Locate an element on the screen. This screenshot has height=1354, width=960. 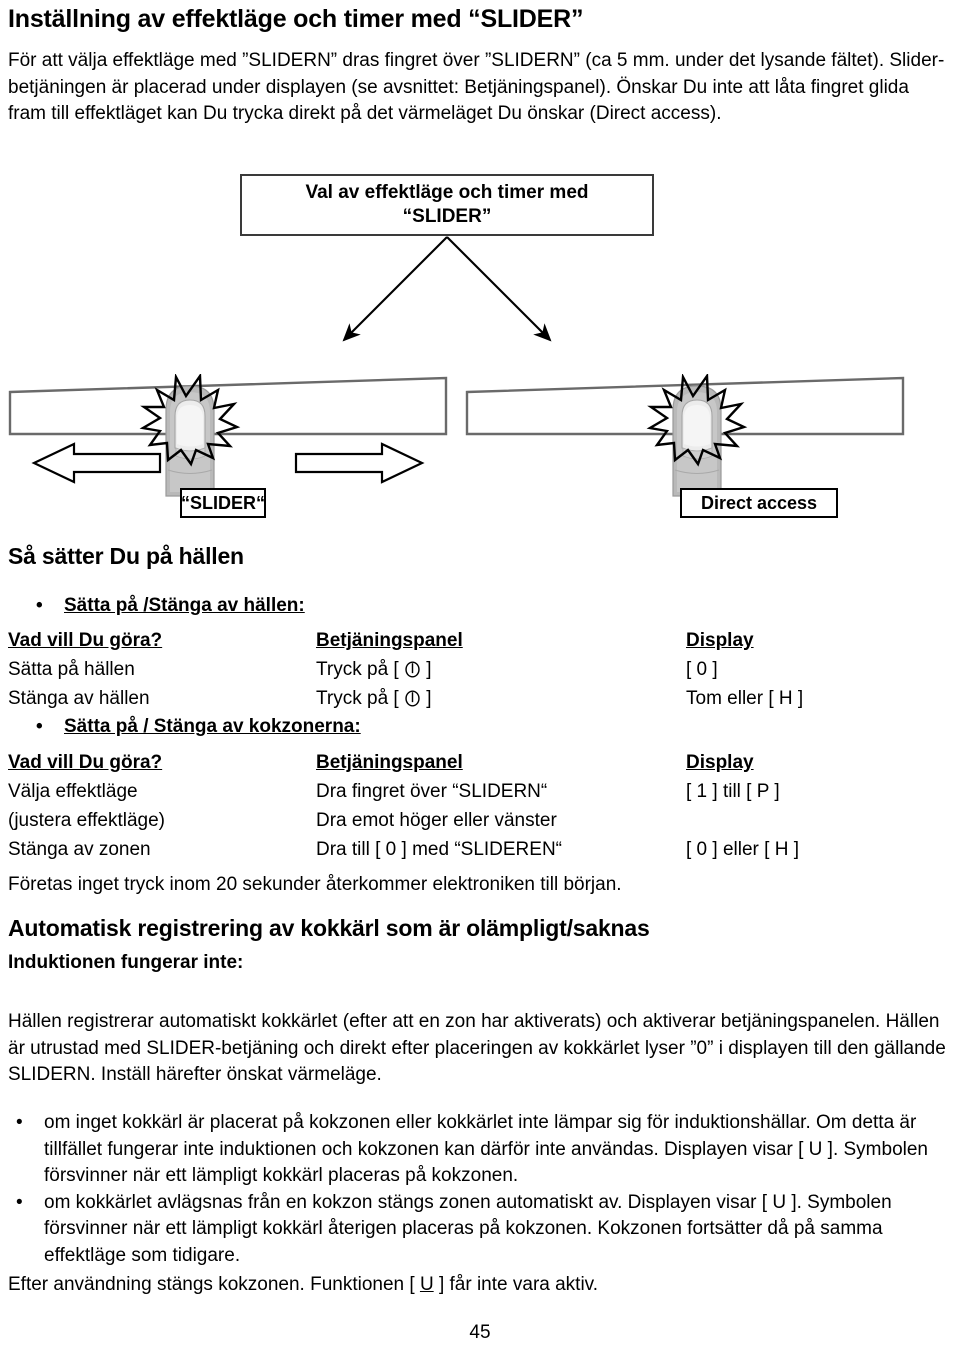
footer-note-symbol: U is located at coordinates (426, 1284).